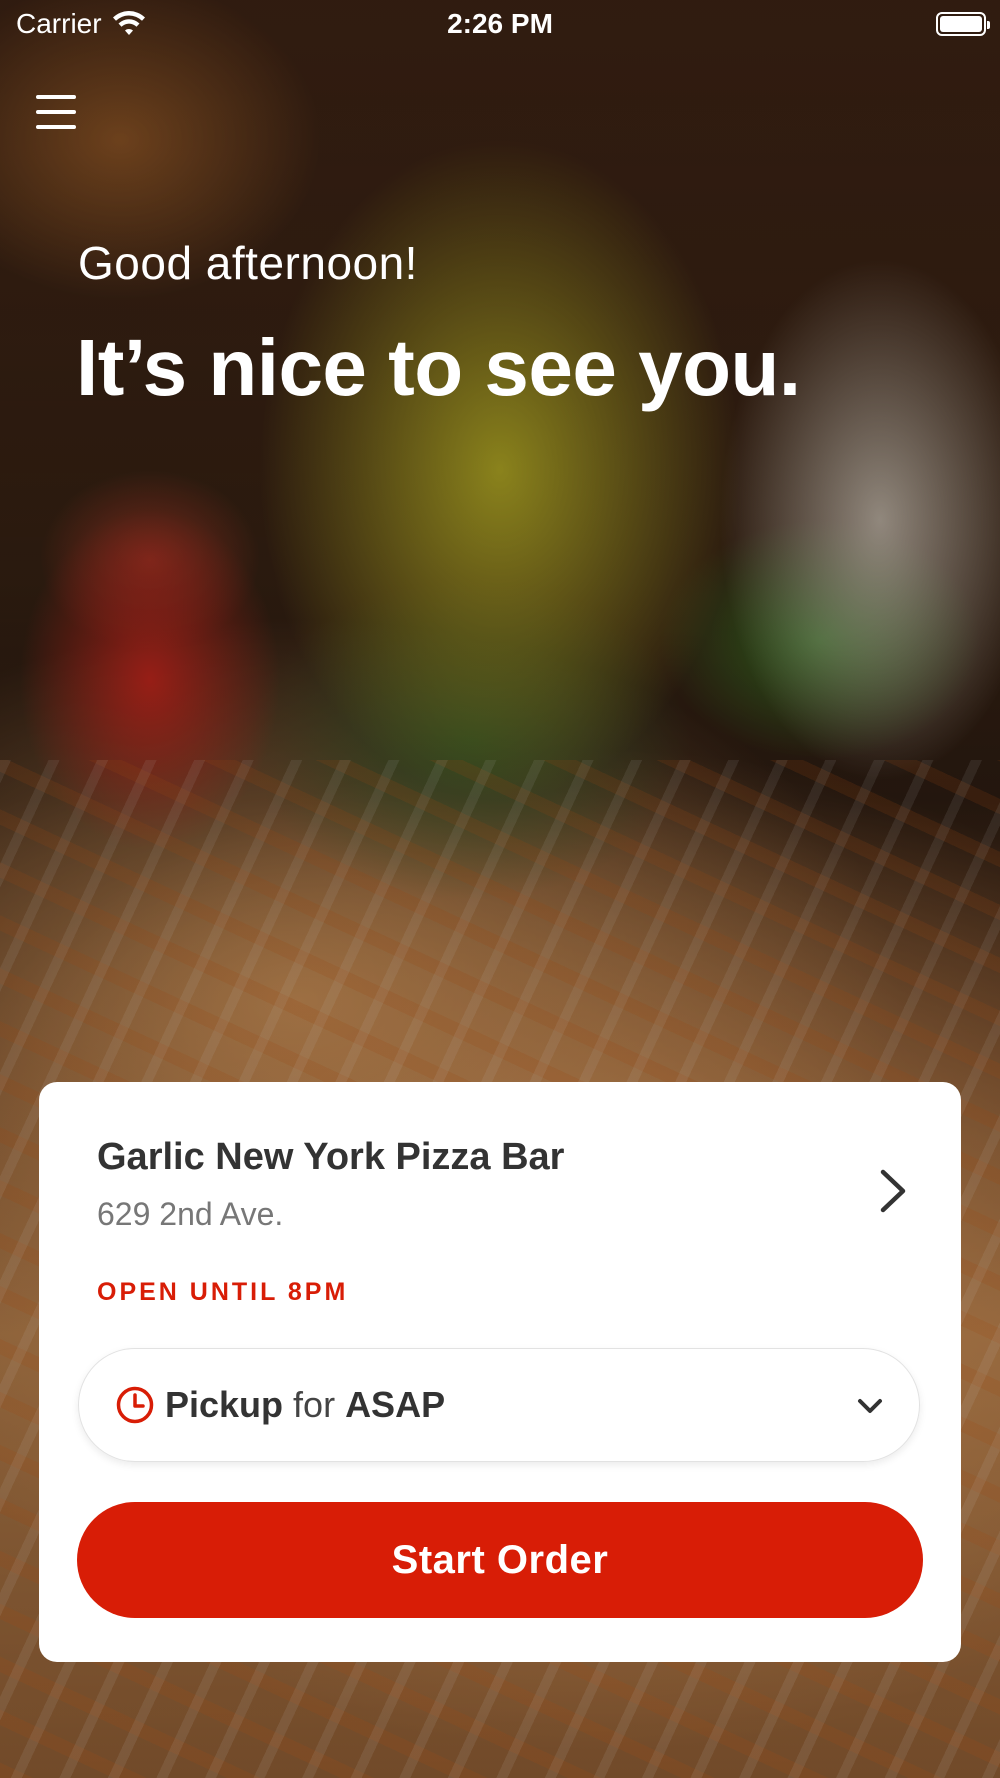 The image size is (1000, 1778). What do you see at coordinates (963, 24) in the screenshot?
I see `battery-icon` at bounding box center [963, 24].